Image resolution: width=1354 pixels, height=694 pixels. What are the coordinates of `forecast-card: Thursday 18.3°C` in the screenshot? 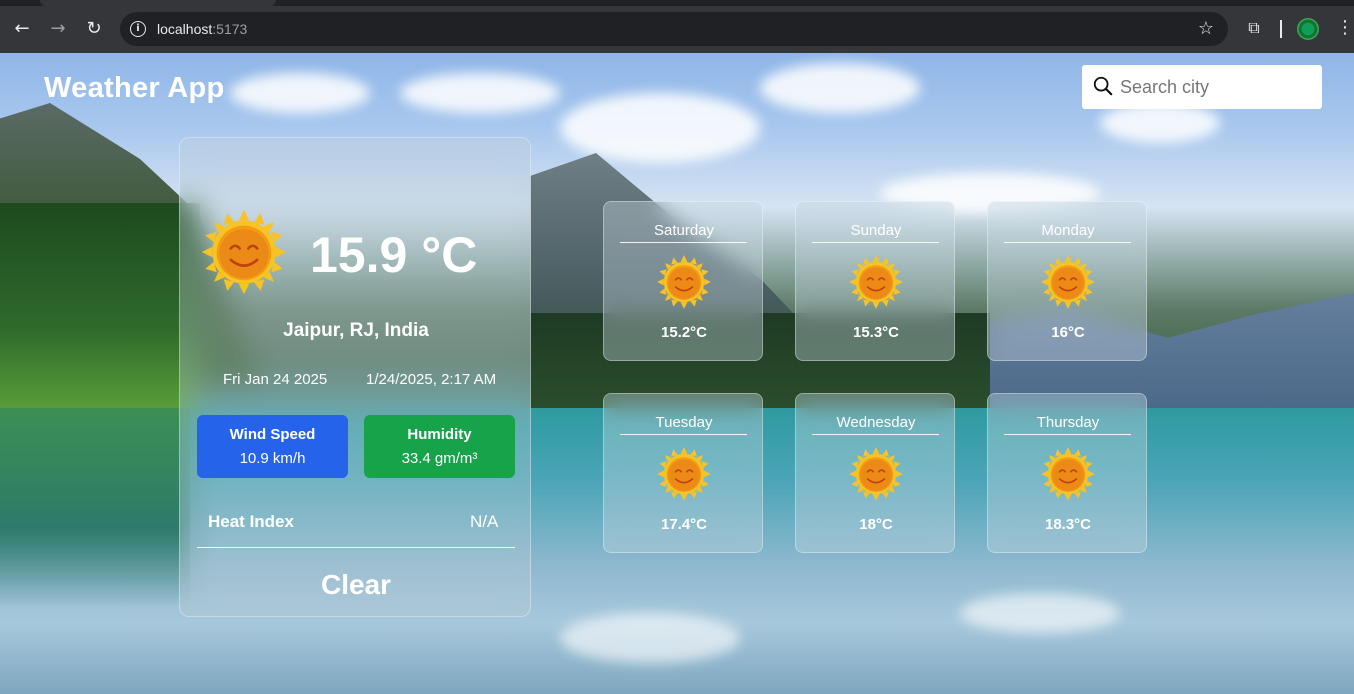 It's located at (1067, 473).